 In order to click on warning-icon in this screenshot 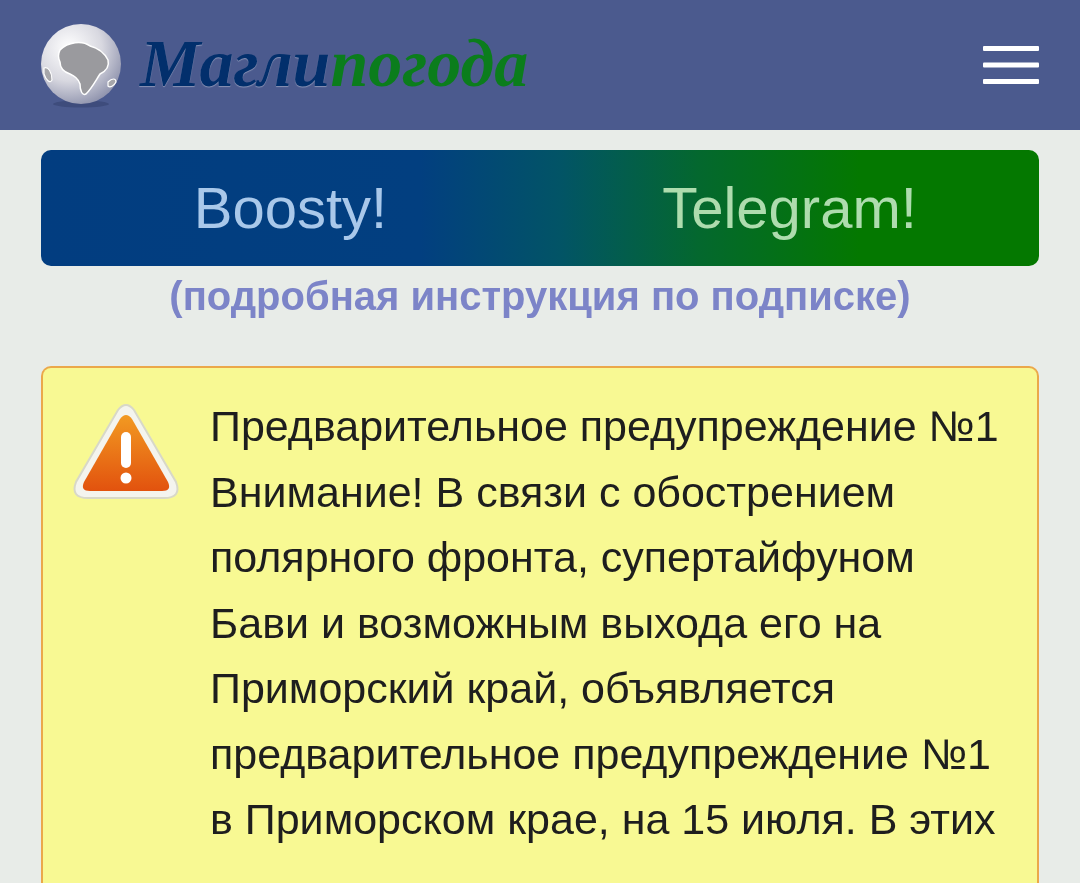, I will do `click(126, 452)`.